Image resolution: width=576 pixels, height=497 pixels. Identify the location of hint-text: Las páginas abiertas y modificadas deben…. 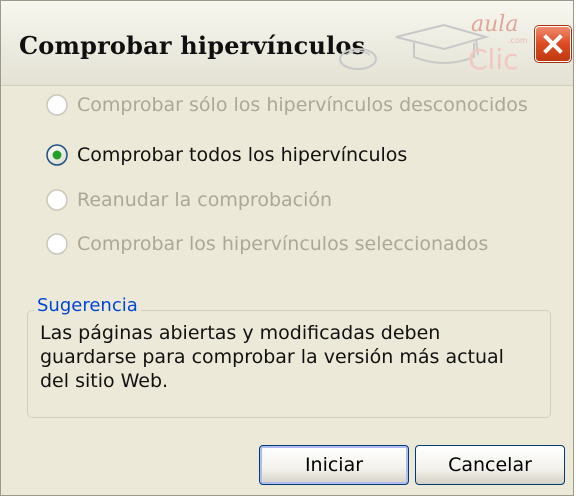
(295, 357).